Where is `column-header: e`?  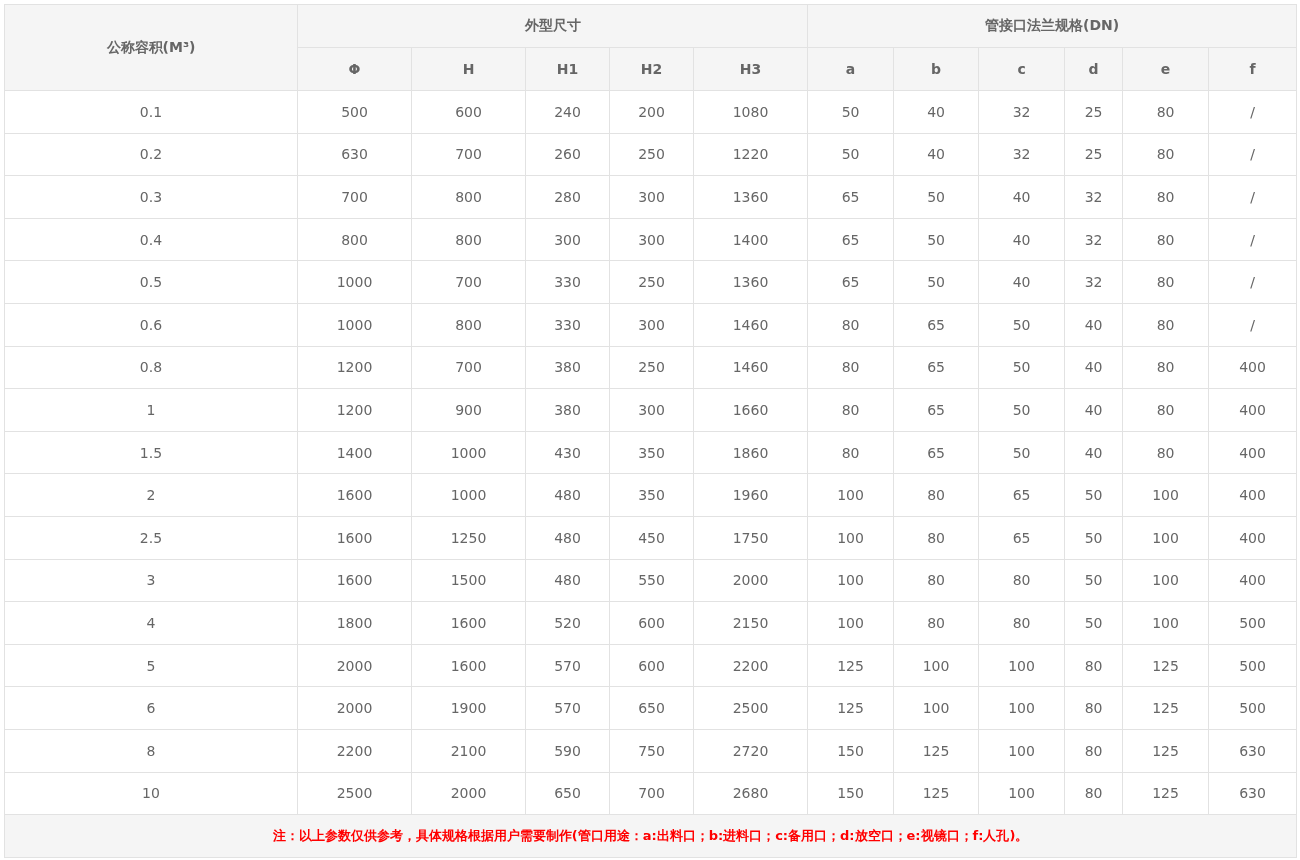 column-header: e is located at coordinates (1165, 69).